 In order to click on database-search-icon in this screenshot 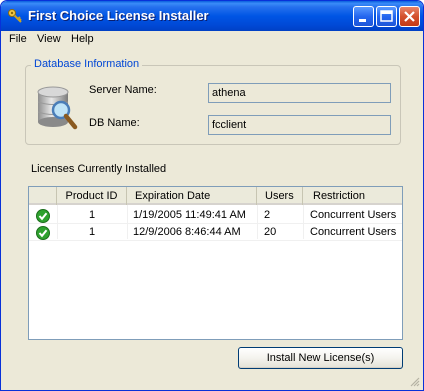, I will do `click(57, 108)`.